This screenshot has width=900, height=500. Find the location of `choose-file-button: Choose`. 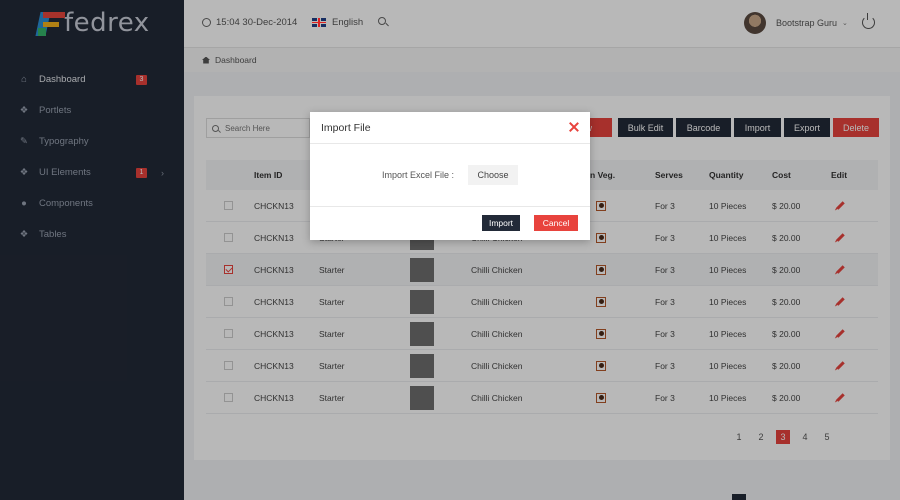

choose-file-button: Choose is located at coordinates (493, 175).